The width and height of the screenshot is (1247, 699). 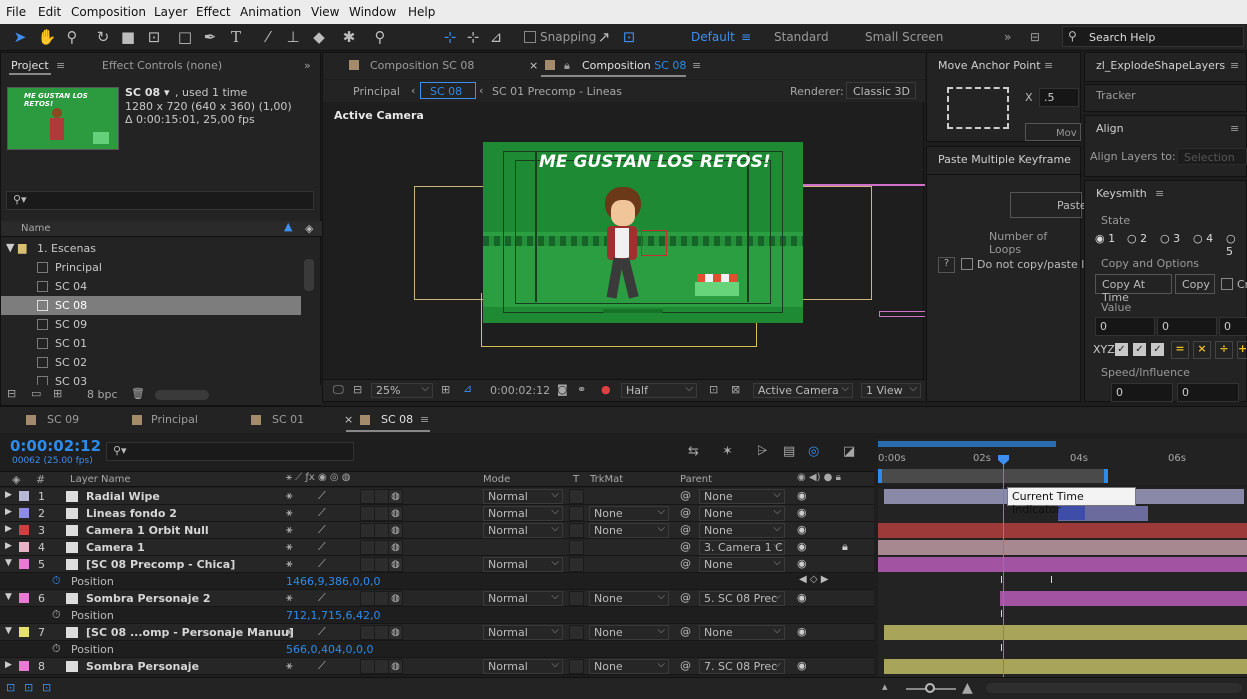 What do you see at coordinates (581, 389) in the screenshot?
I see `show-snapshot-icon: ⚭` at bounding box center [581, 389].